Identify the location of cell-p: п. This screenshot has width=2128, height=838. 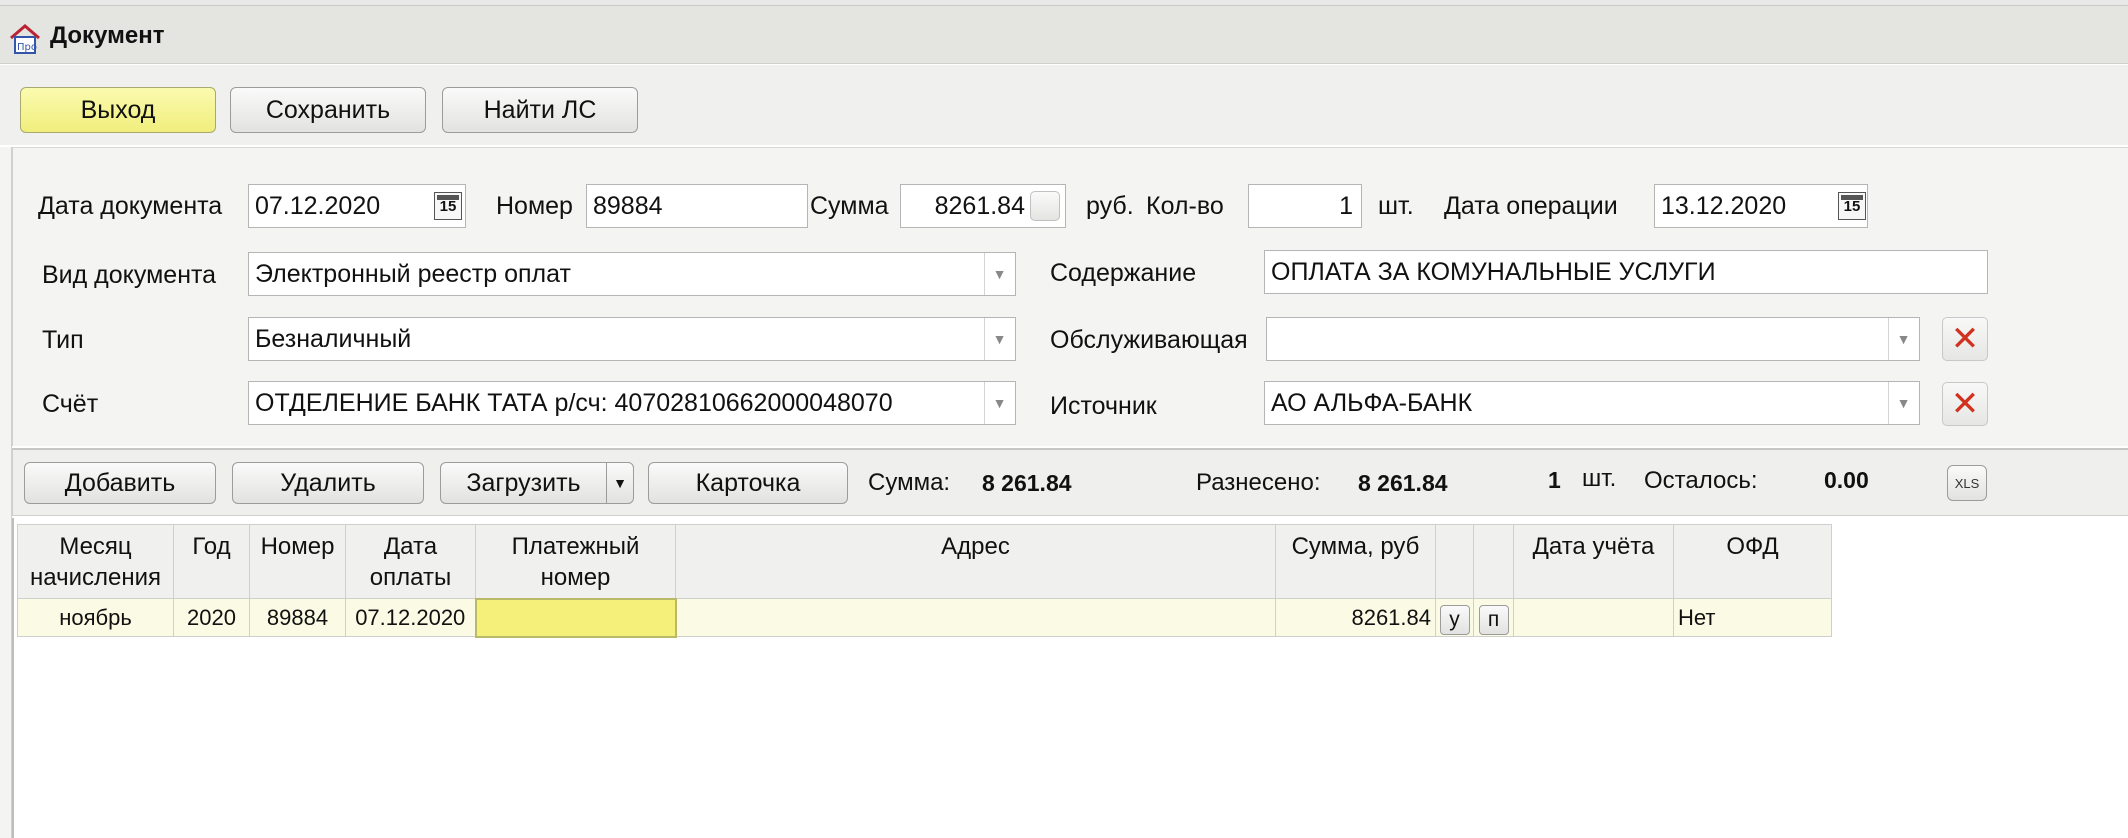
(1493, 617).